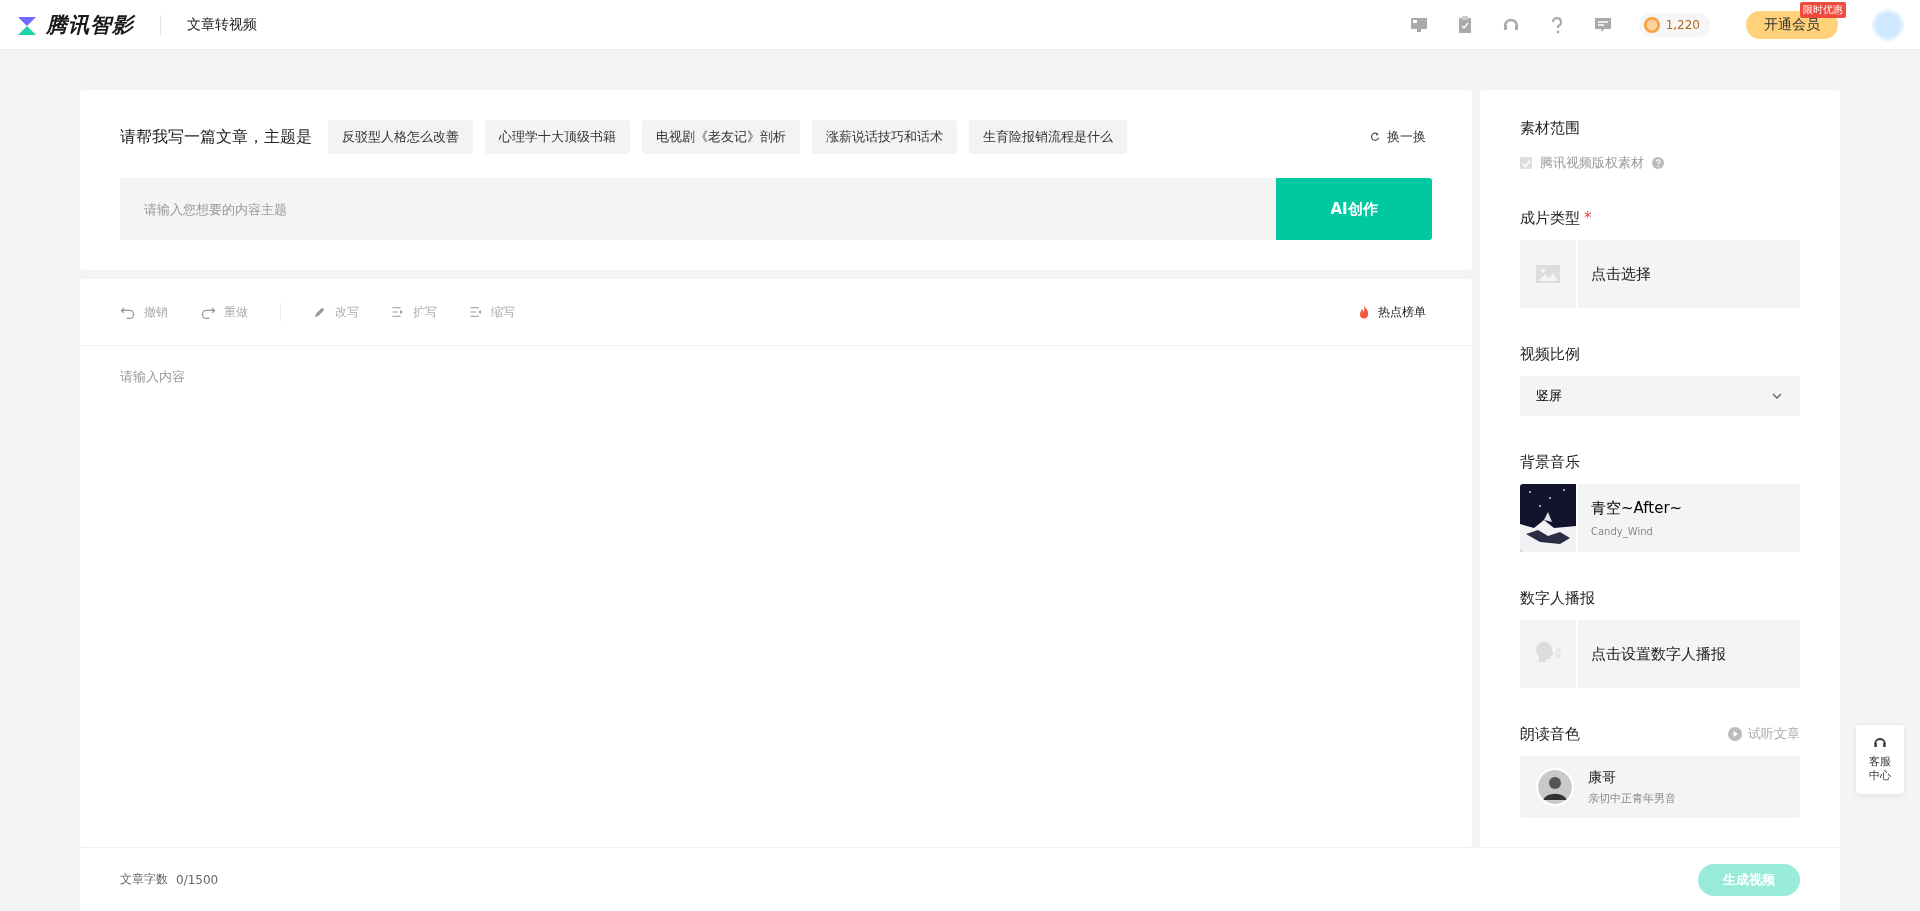 The width and height of the screenshot is (1920, 911). Describe the element at coordinates (1588, 218) in the screenshot. I see `required-mark: *` at that location.